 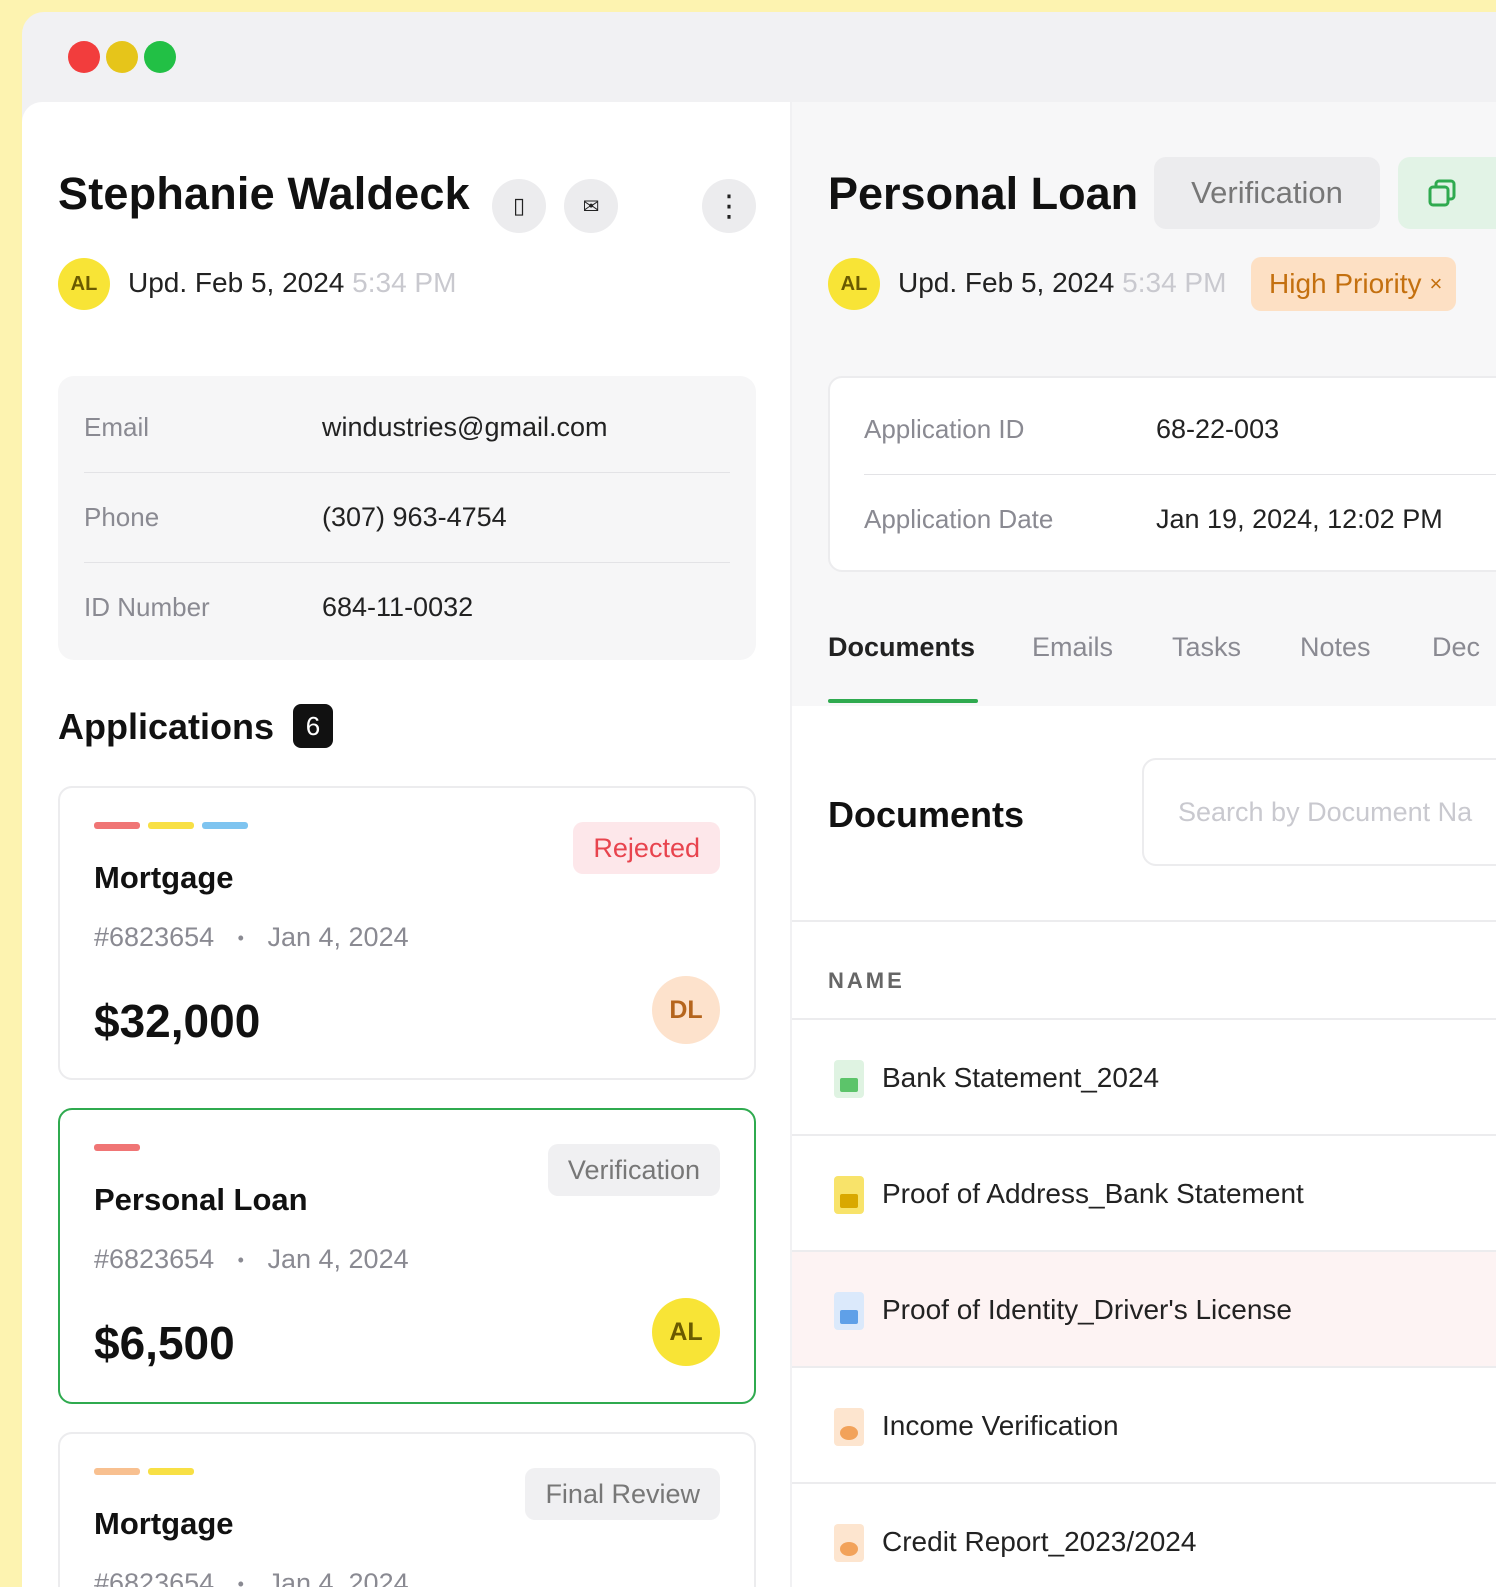 What do you see at coordinates (122, 517) in the screenshot?
I see `contact-label: Phone` at bounding box center [122, 517].